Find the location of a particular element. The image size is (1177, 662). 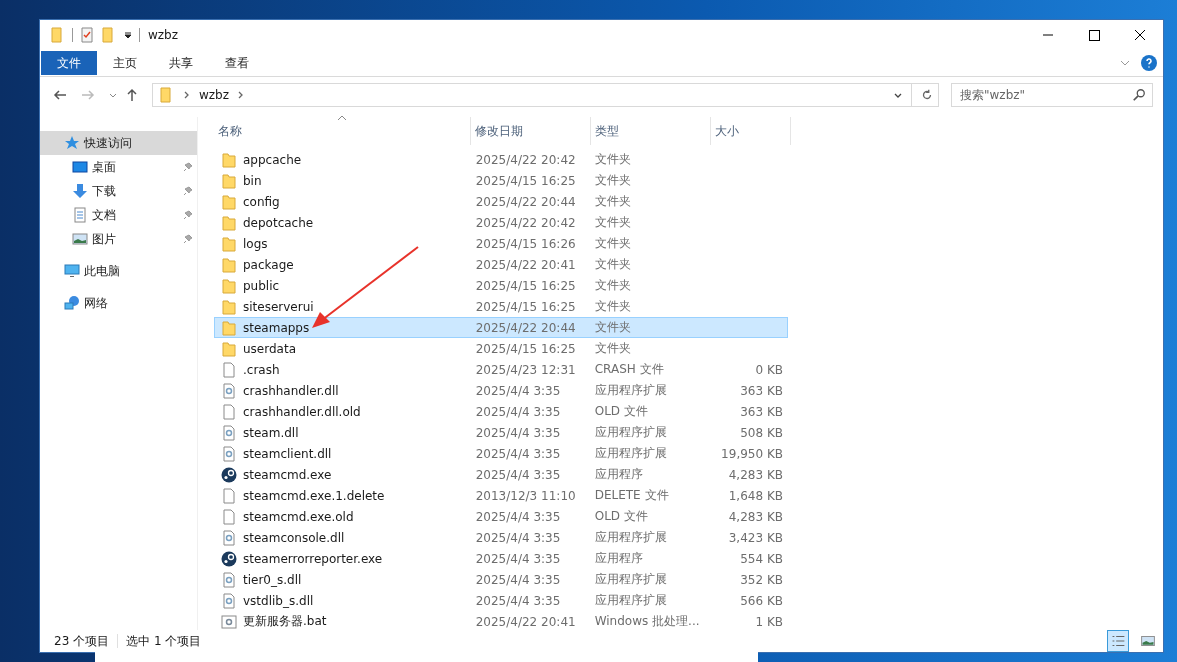

file-row: steamclient.dll 2025/4/4 3:35 应用程序扩展 19,950 KB is located at coordinates (501, 453).